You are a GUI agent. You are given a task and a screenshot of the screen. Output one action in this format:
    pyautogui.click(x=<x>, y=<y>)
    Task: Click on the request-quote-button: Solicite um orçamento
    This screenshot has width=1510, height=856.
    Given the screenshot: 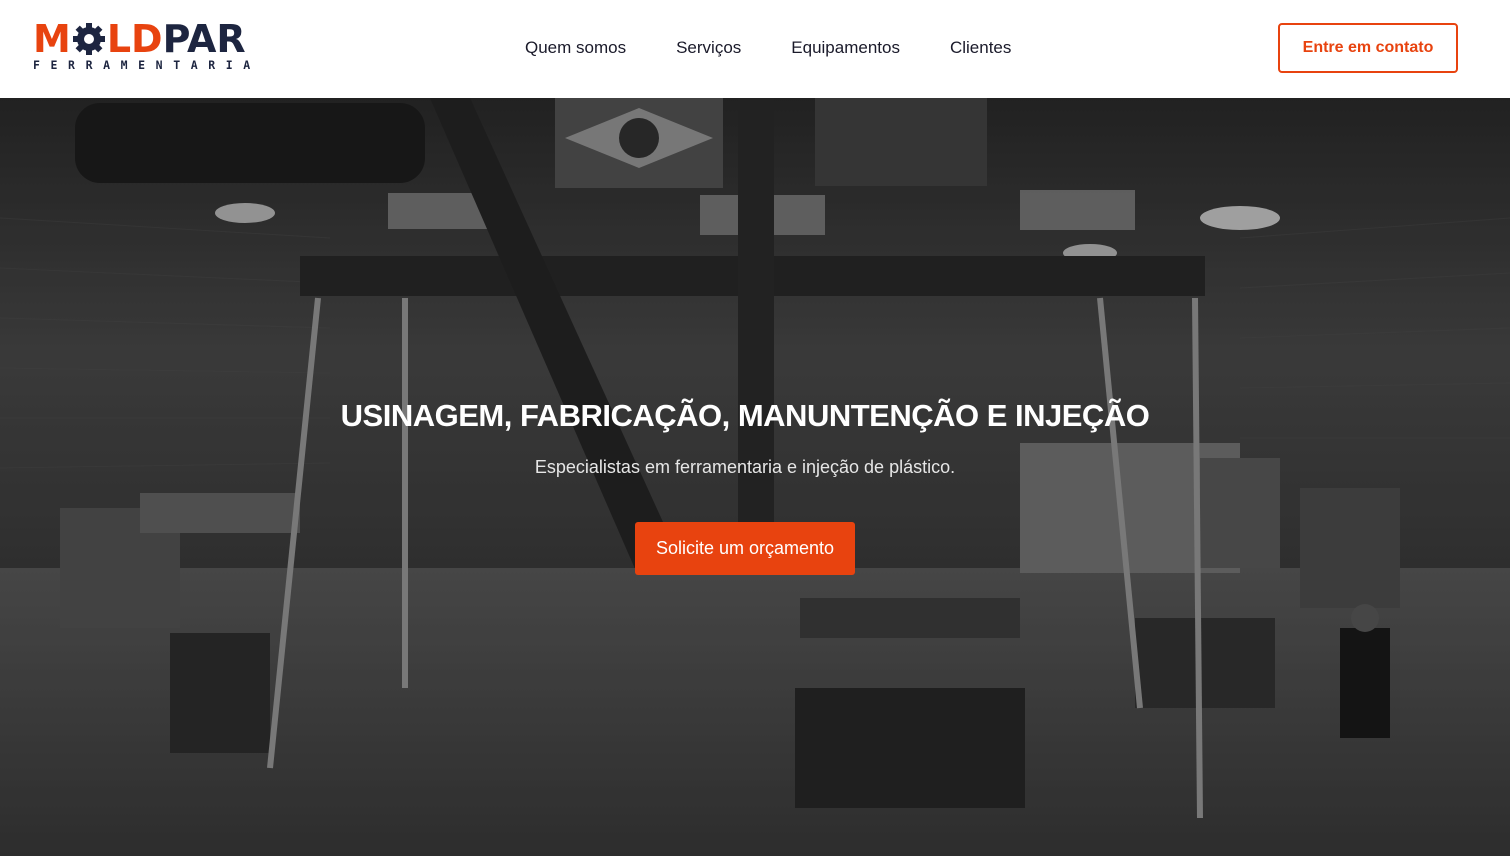 What is the action you would take?
    pyautogui.click(x=745, y=548)
    